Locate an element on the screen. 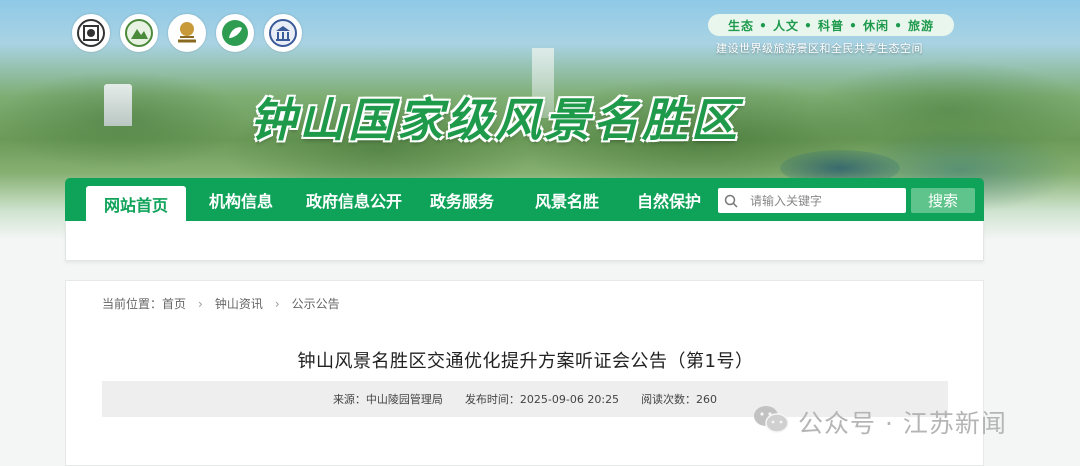 The height and width of the screenshot is (466, 1080). mausoleum-image is located at coordinates (118, 105).